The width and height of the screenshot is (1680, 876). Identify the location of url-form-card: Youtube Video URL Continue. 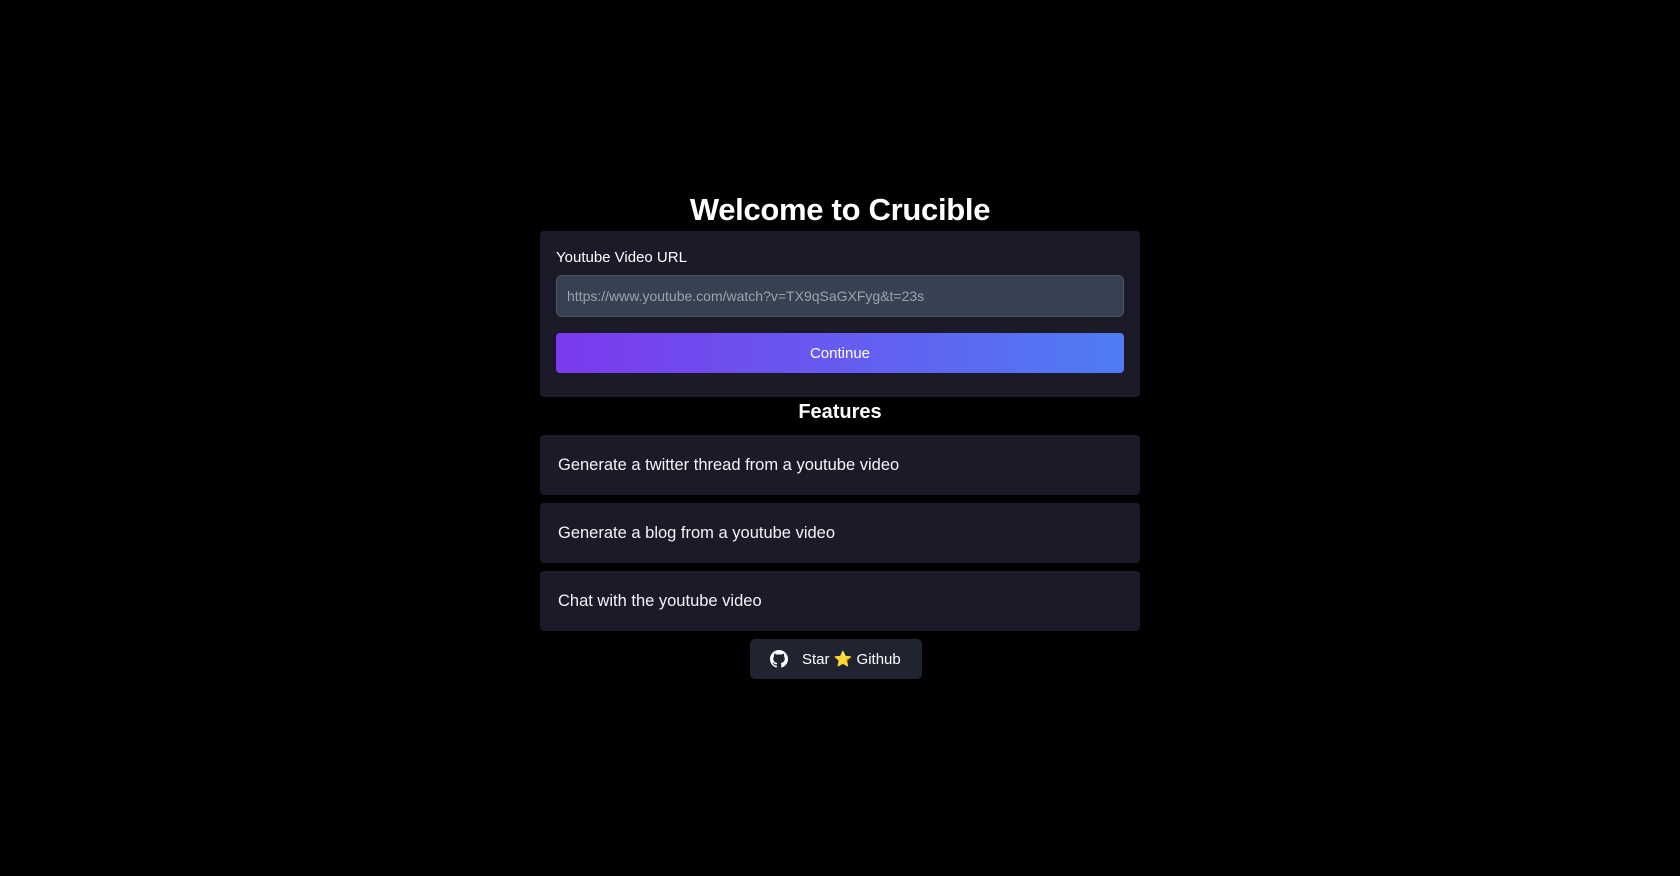
(840, 314).